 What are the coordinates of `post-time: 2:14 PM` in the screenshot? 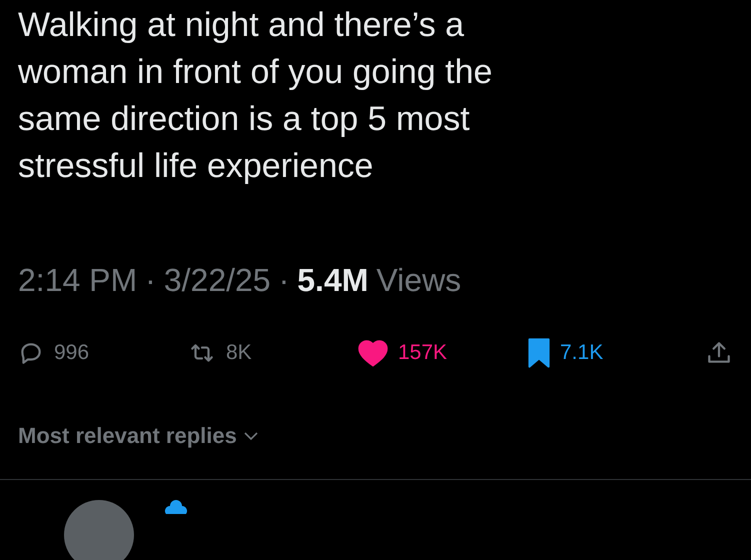 It's located at (78, 280).